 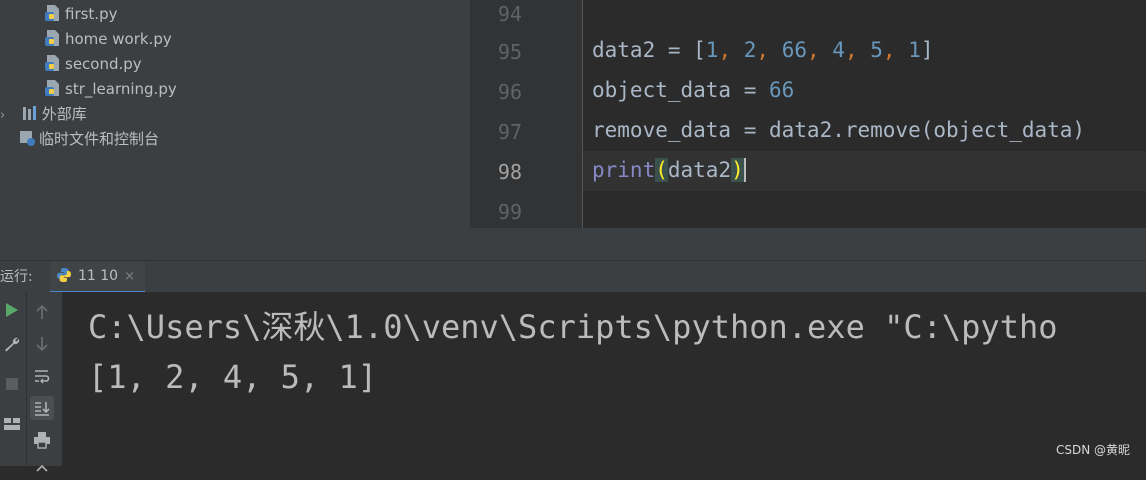 What do you see at coordinates (64, 275) in the screenshot?
I see `python-icon` at bounding box center [64, 275].